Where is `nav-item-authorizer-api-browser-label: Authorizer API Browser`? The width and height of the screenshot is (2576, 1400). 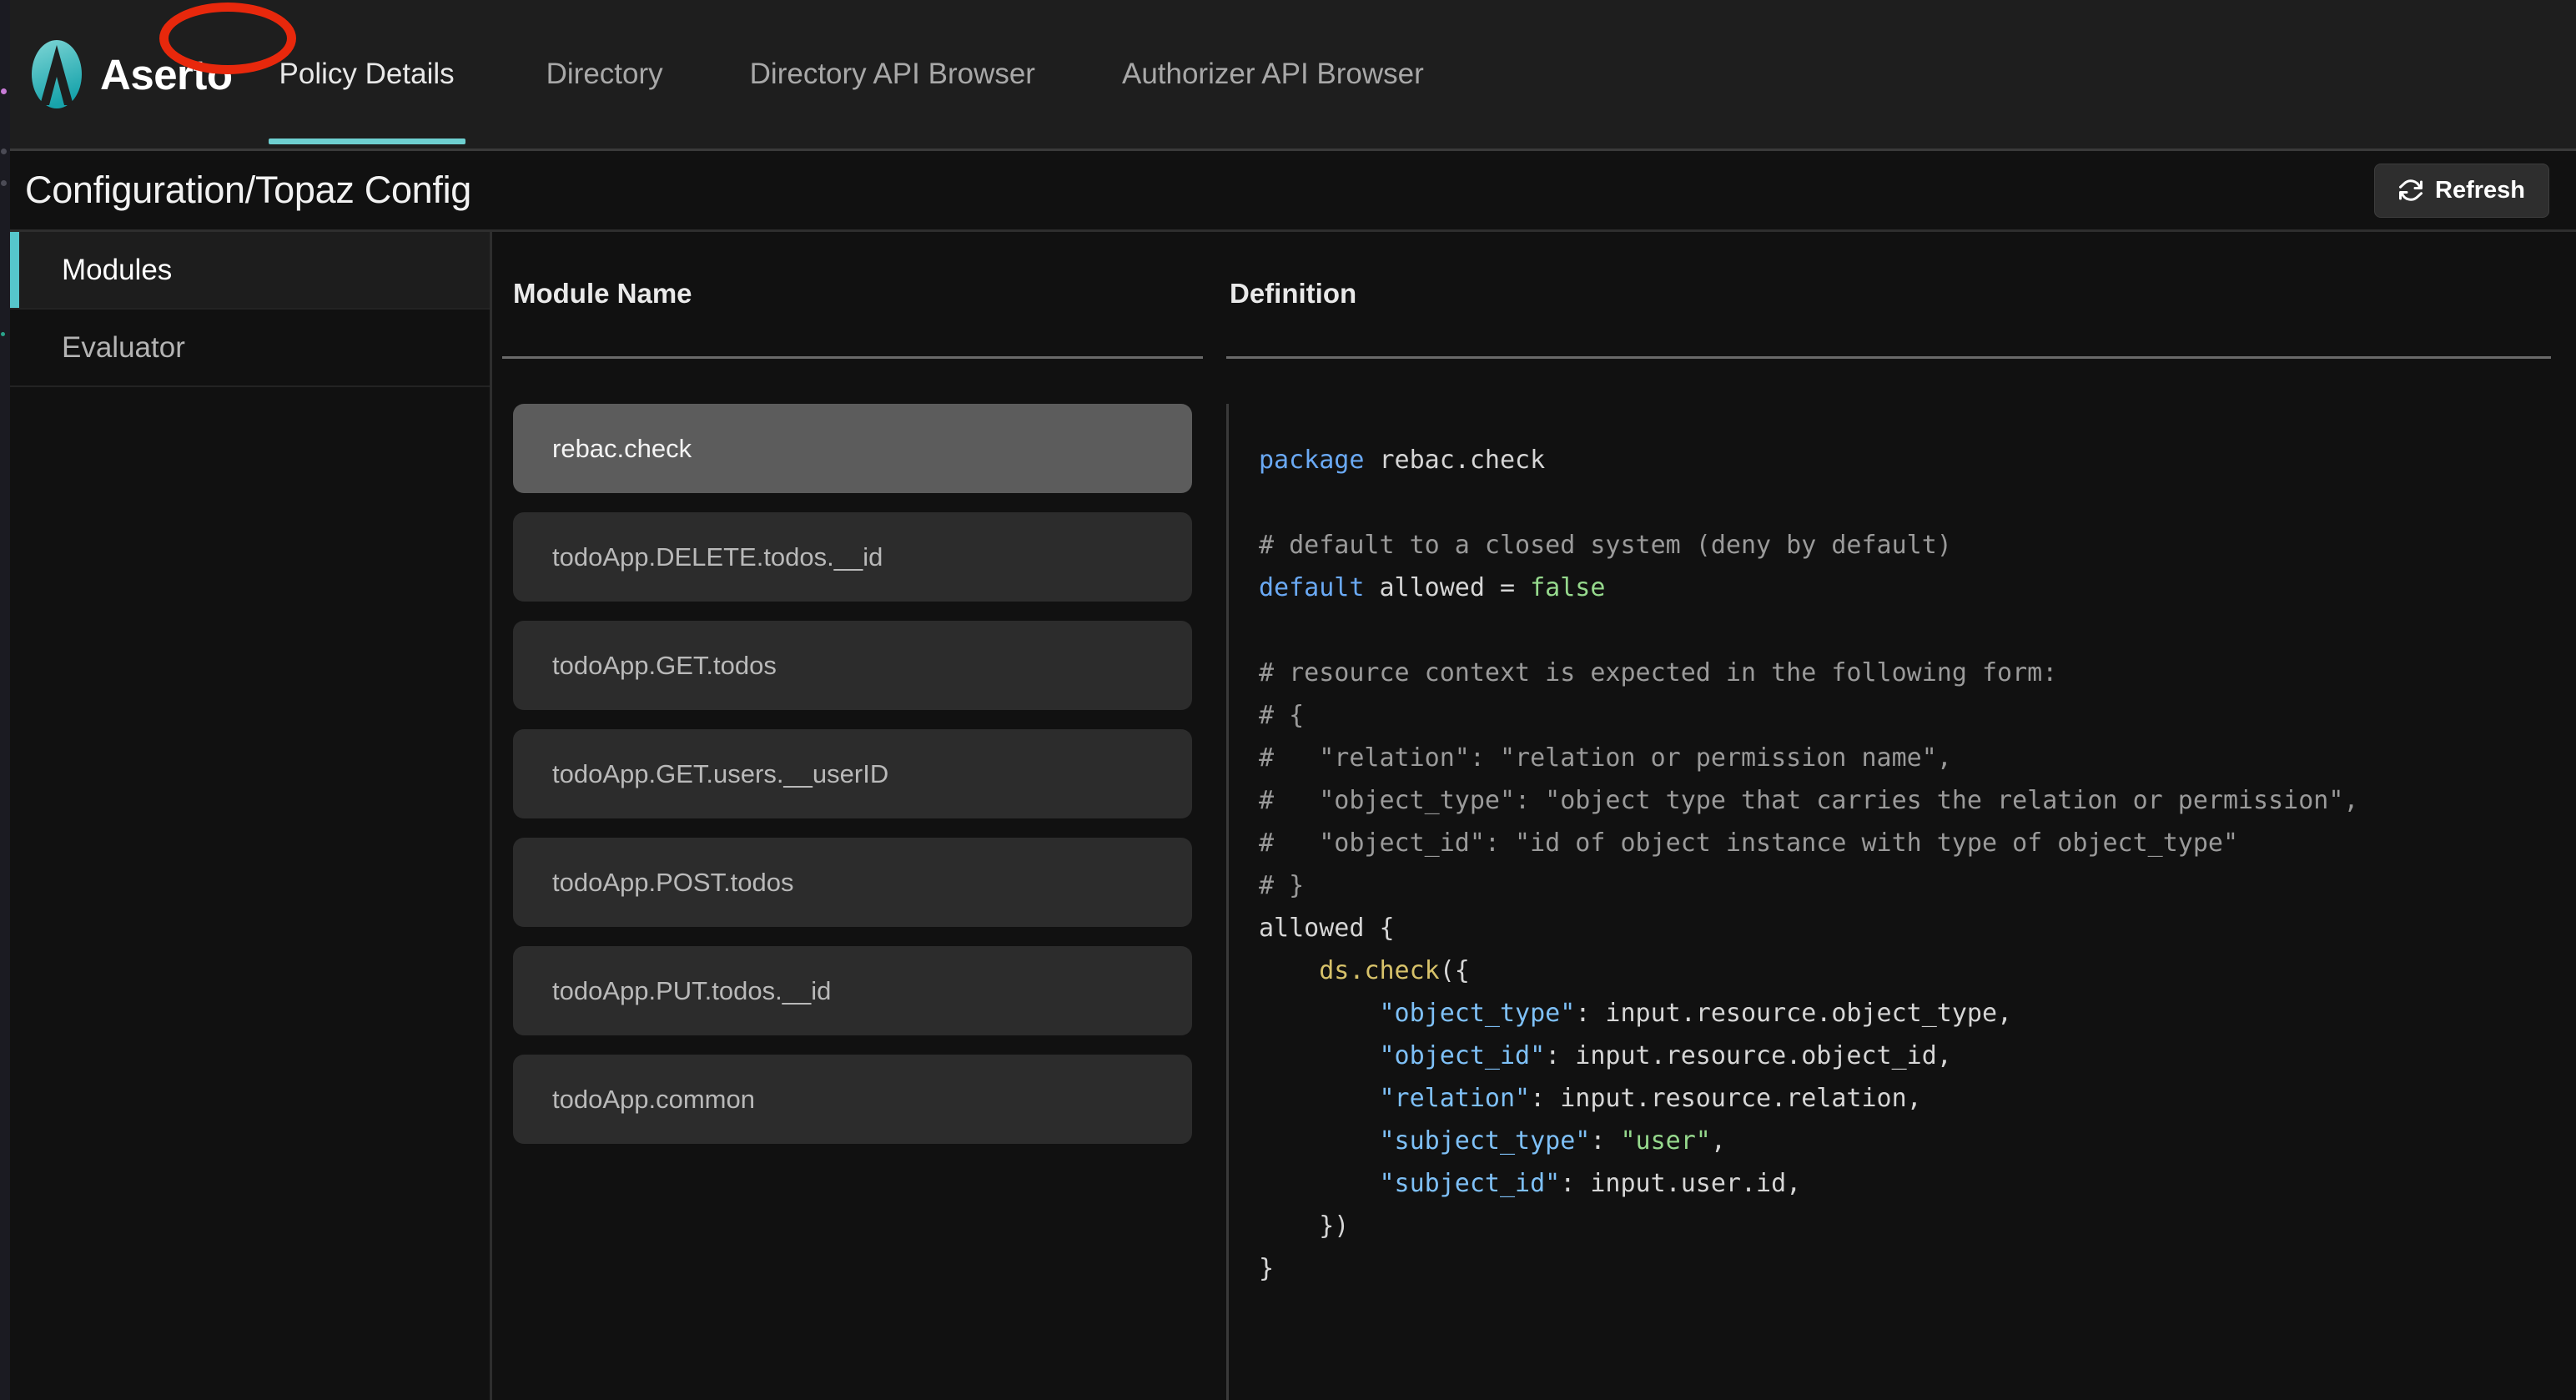 nav-item-authorizer-api-browser-label: Authorizer API Browser is located at coordinates (1272, 74).